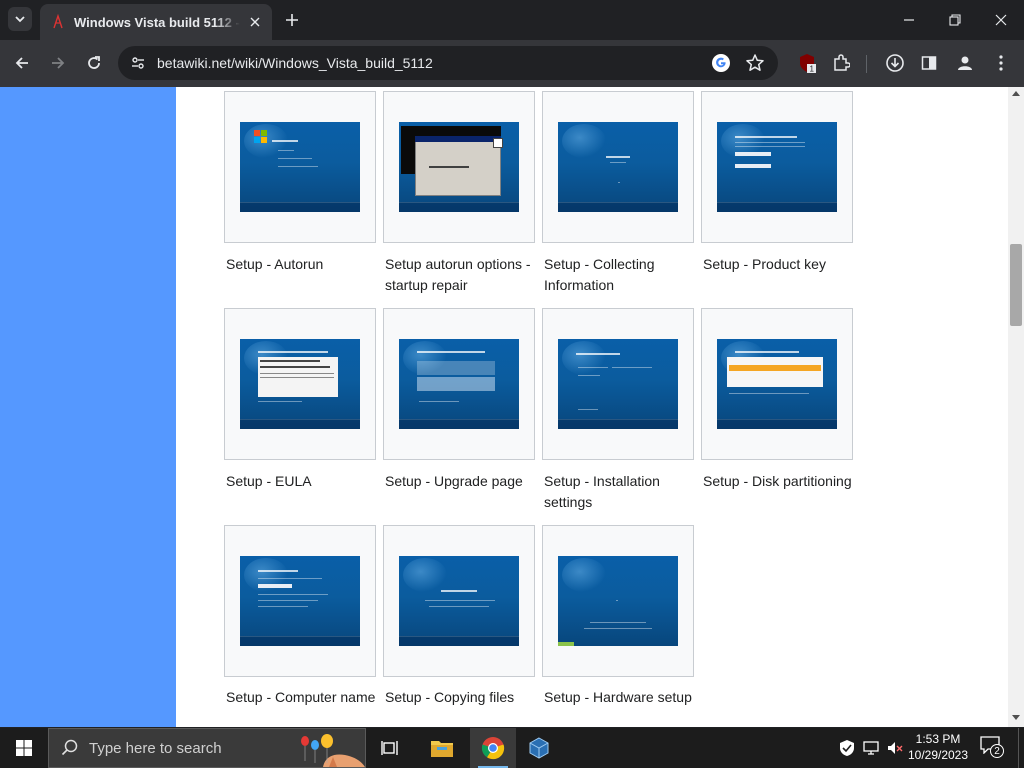 The image size is (1024, 768). I want to click on forward-icon, so click(58, 63).